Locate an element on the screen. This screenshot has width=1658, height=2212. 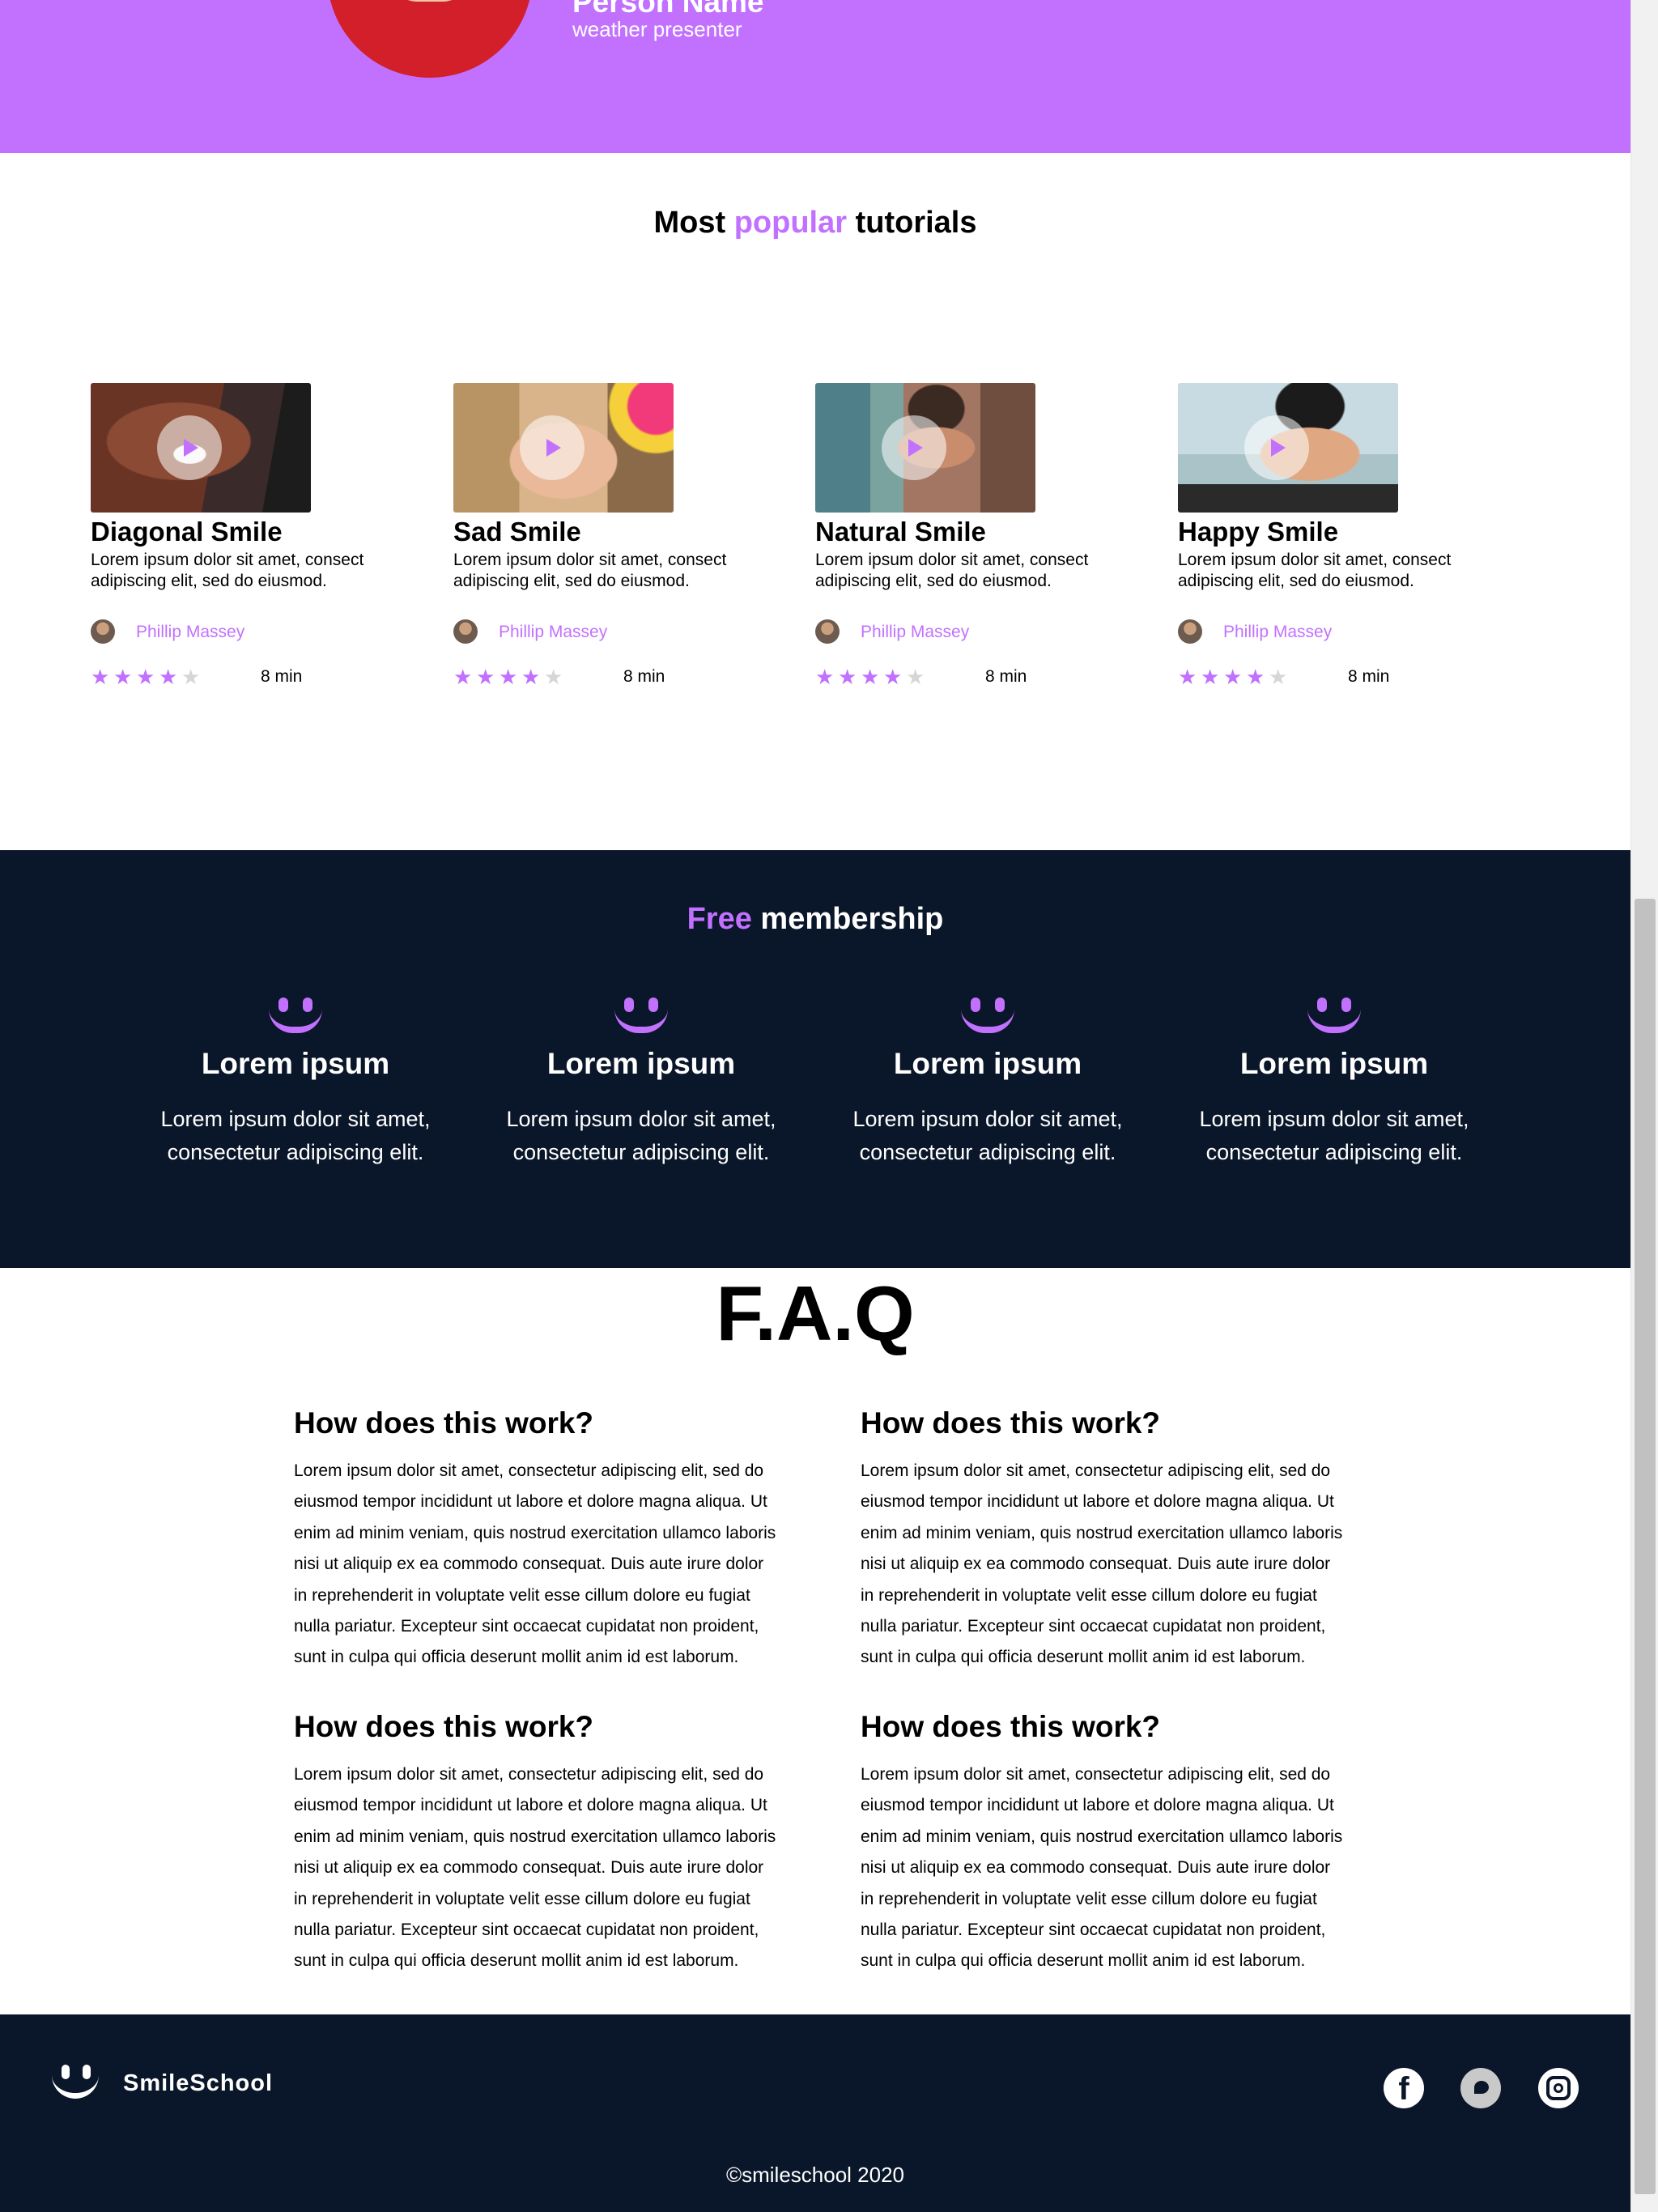
person-role: weather presenter is located at coordinates (657, 29).